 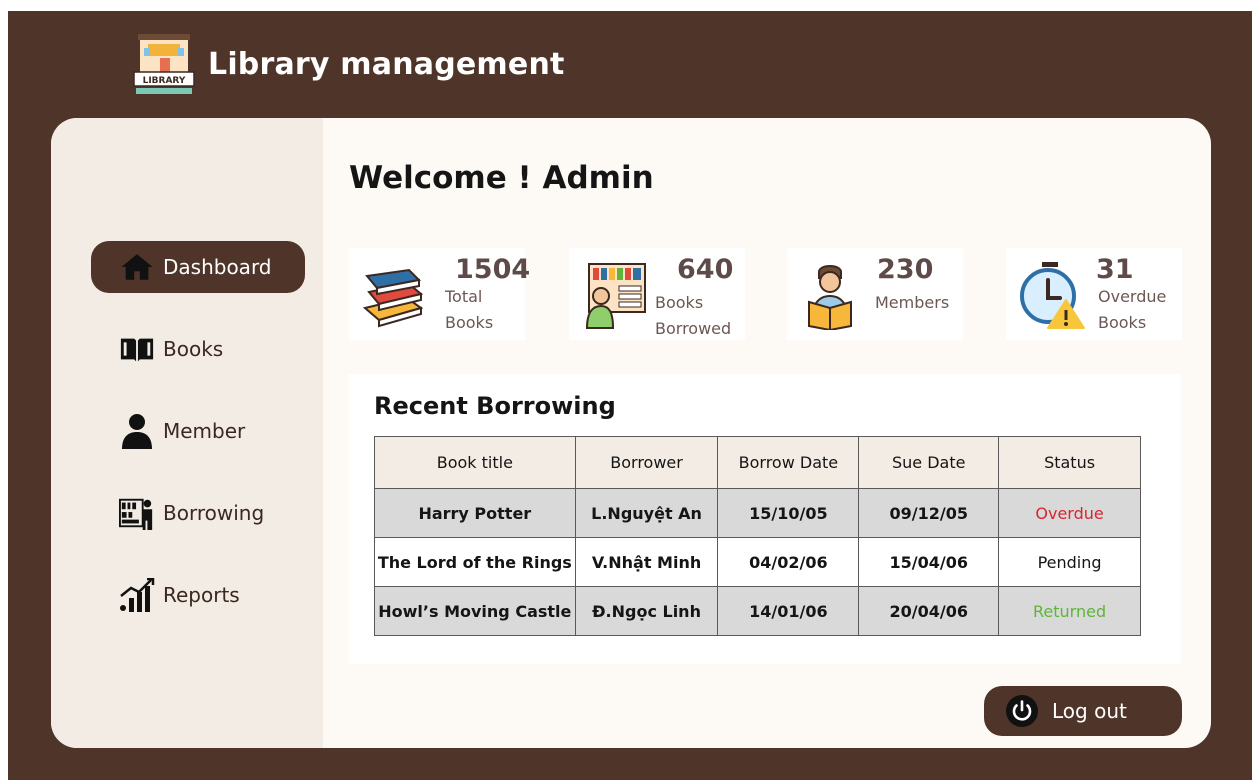 What do you see at coordinates (1069, 611) in the screenshot?
I see `status-cell: Returned` at bounding box center [1069, 611].